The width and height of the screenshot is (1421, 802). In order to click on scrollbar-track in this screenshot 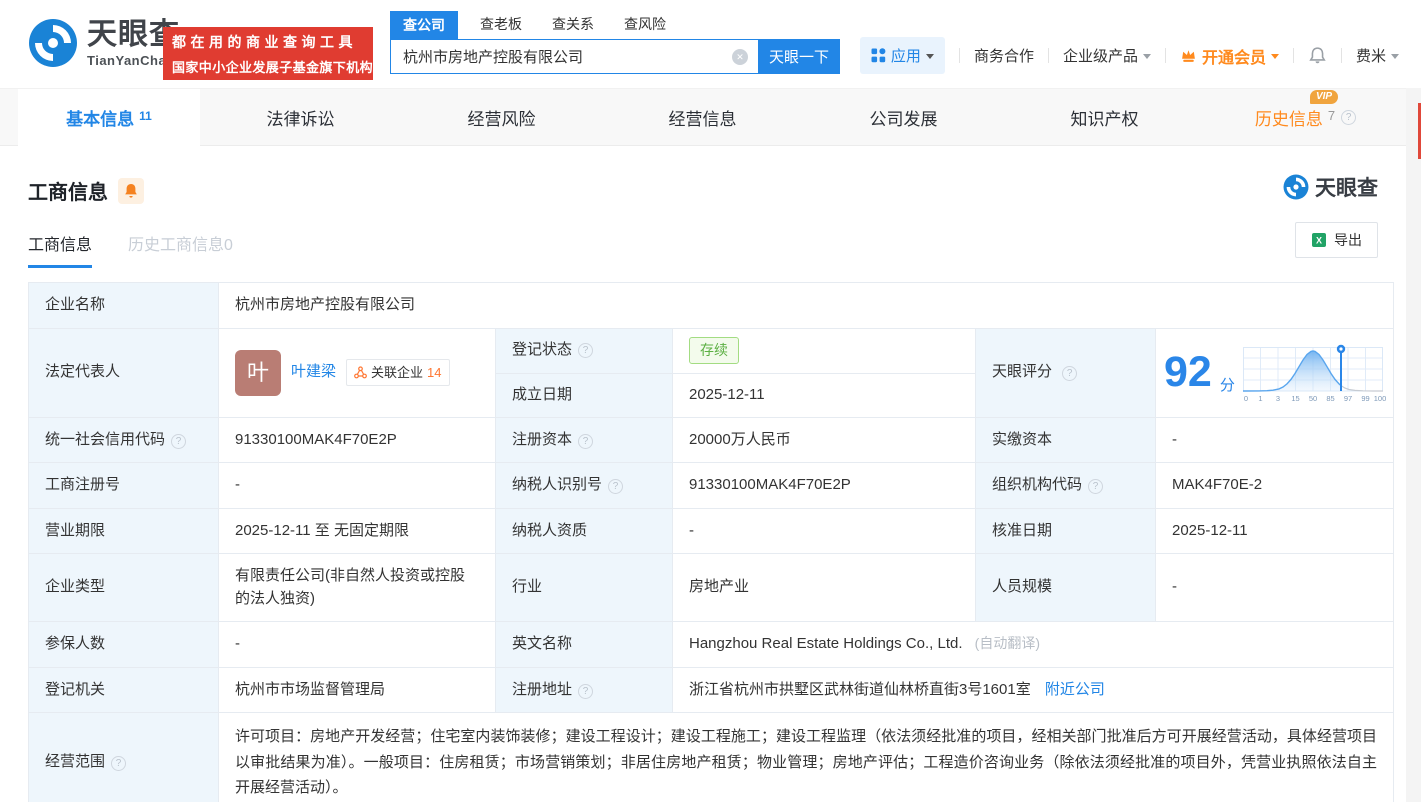, I will do `click(1413, 445)`.